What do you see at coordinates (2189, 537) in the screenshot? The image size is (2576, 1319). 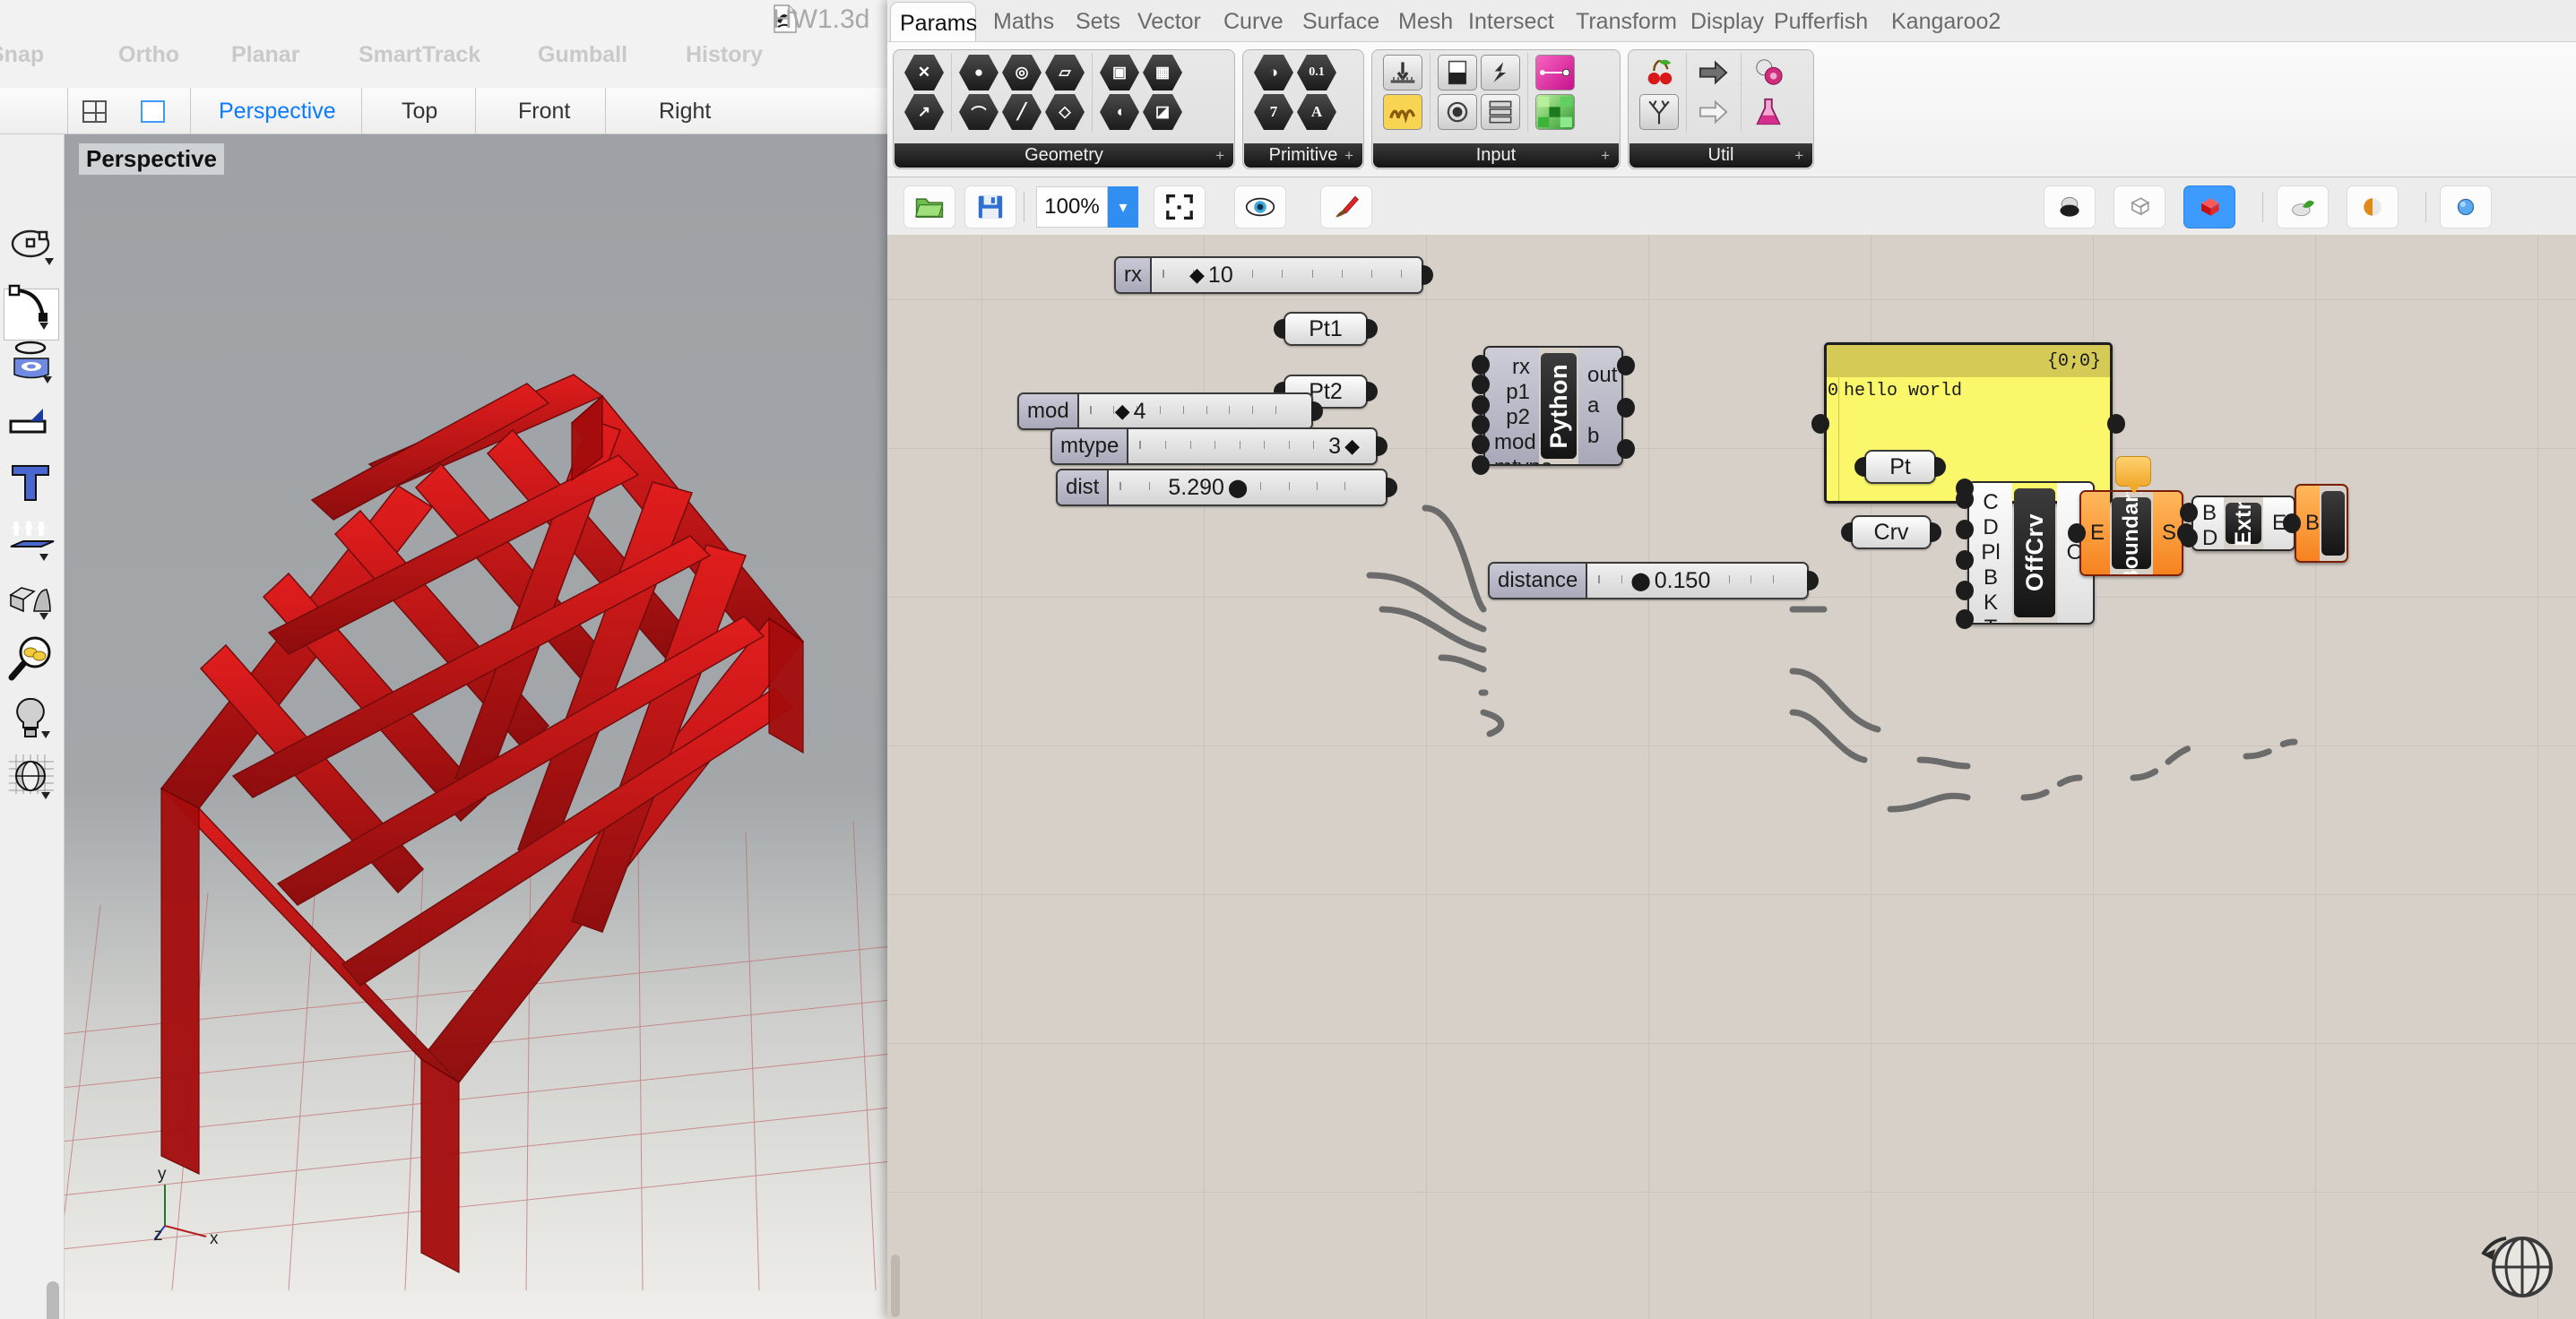 I see `extr-port-in-d` at bounding box center [2189, 537].